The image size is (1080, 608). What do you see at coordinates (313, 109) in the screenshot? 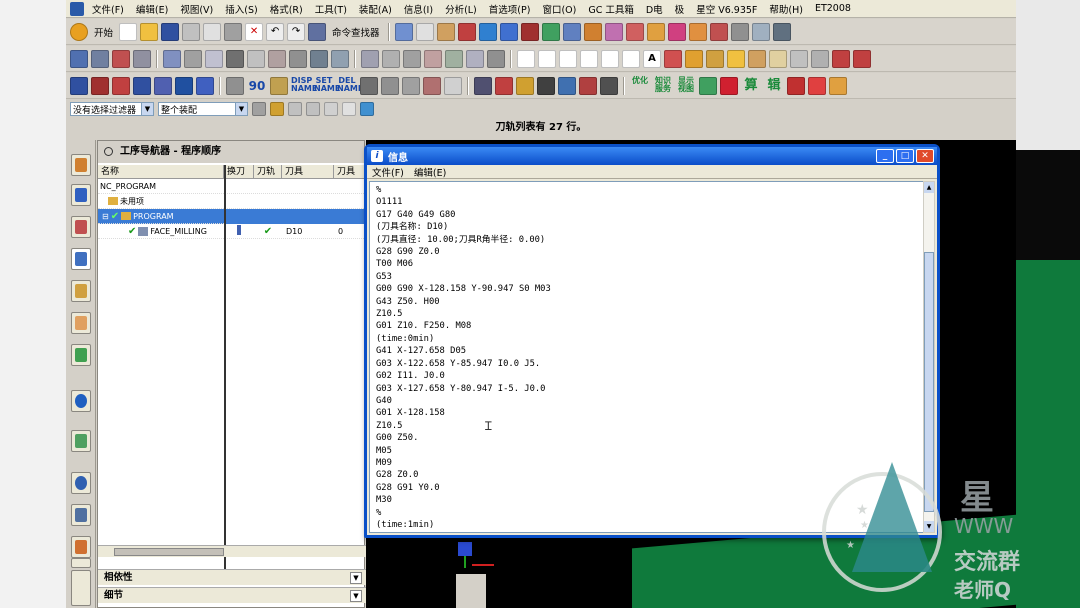
I see `snap-mid-icon` at bounding box center [313, 109].